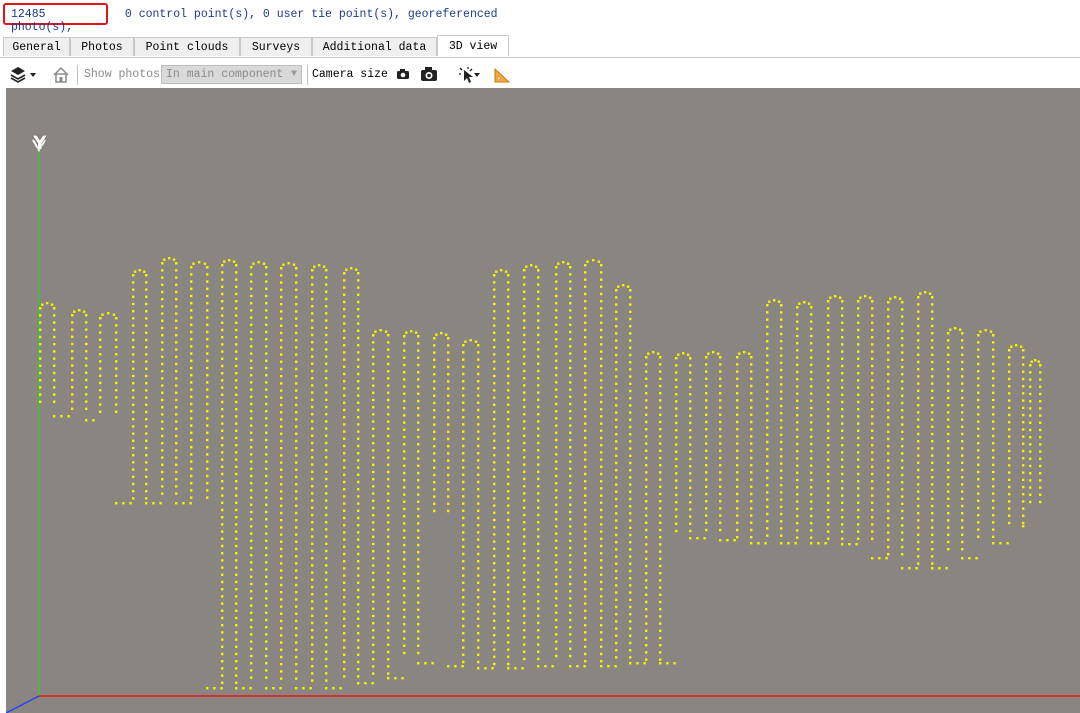 The image size is (1080, 713). Describe the element at coordinates (374, 46) in the screenshot. I see `tab-additional-data: Additional data` at that location.